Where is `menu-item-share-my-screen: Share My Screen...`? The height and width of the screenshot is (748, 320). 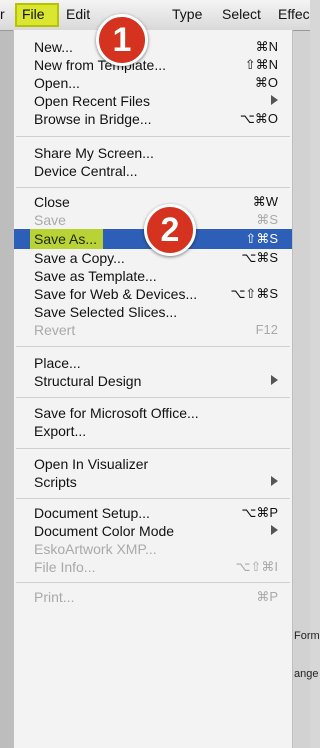
menu-item-share-my-screen: Share My Screen... is located at coordinates (153, 153).